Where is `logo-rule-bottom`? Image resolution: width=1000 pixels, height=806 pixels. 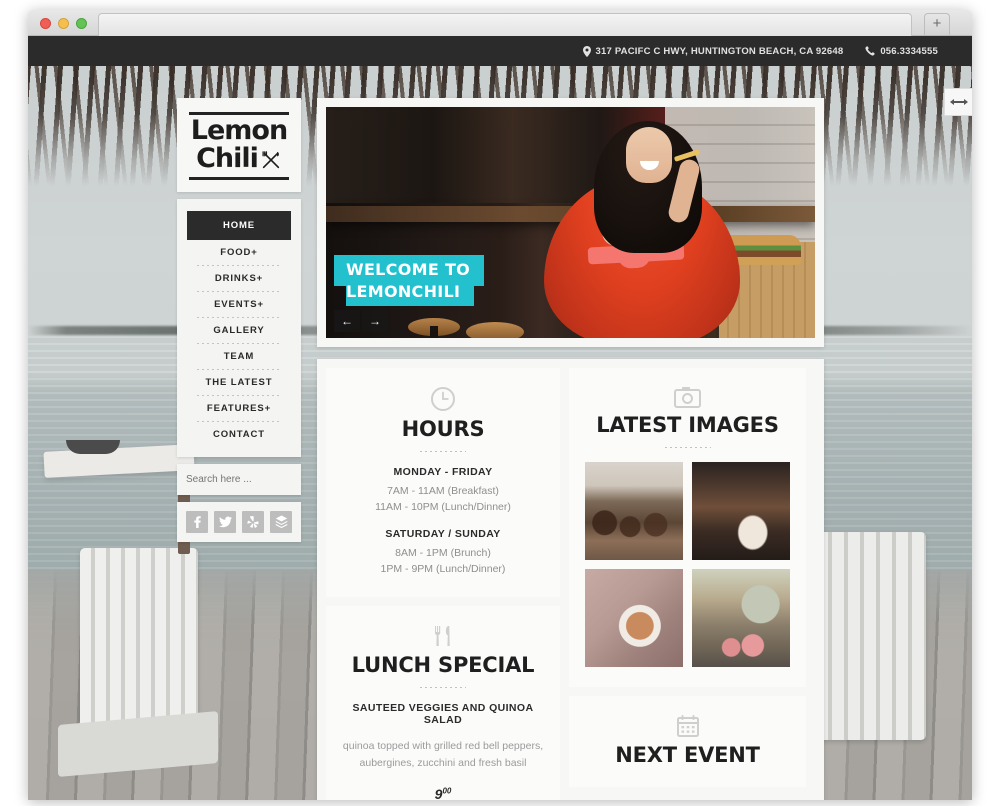
logo-rule-bottom is located at coordinates (239, 178).